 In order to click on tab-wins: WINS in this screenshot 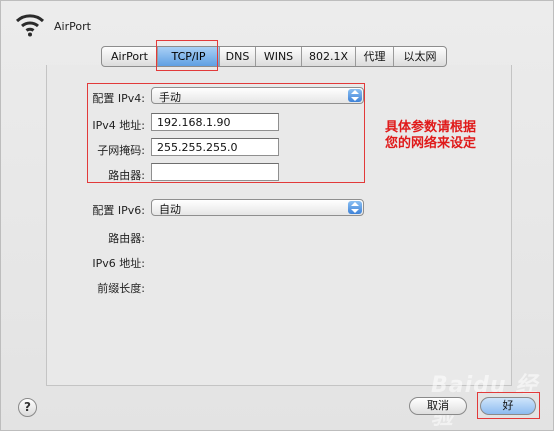, I will do `click(279, 56)`.